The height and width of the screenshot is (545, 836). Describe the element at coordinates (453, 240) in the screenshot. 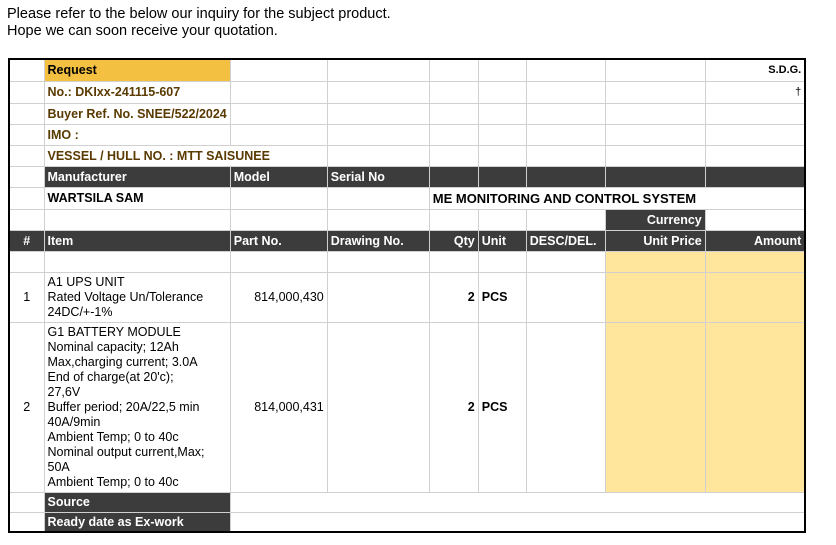

I see `col-qty: Qty` at that location.